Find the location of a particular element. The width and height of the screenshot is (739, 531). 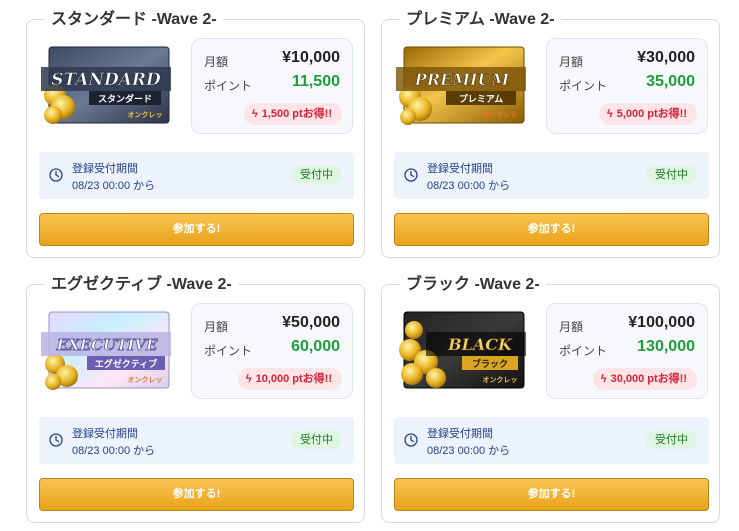

banner-sub-text: スタンダード is located at coordinates (125, 99).